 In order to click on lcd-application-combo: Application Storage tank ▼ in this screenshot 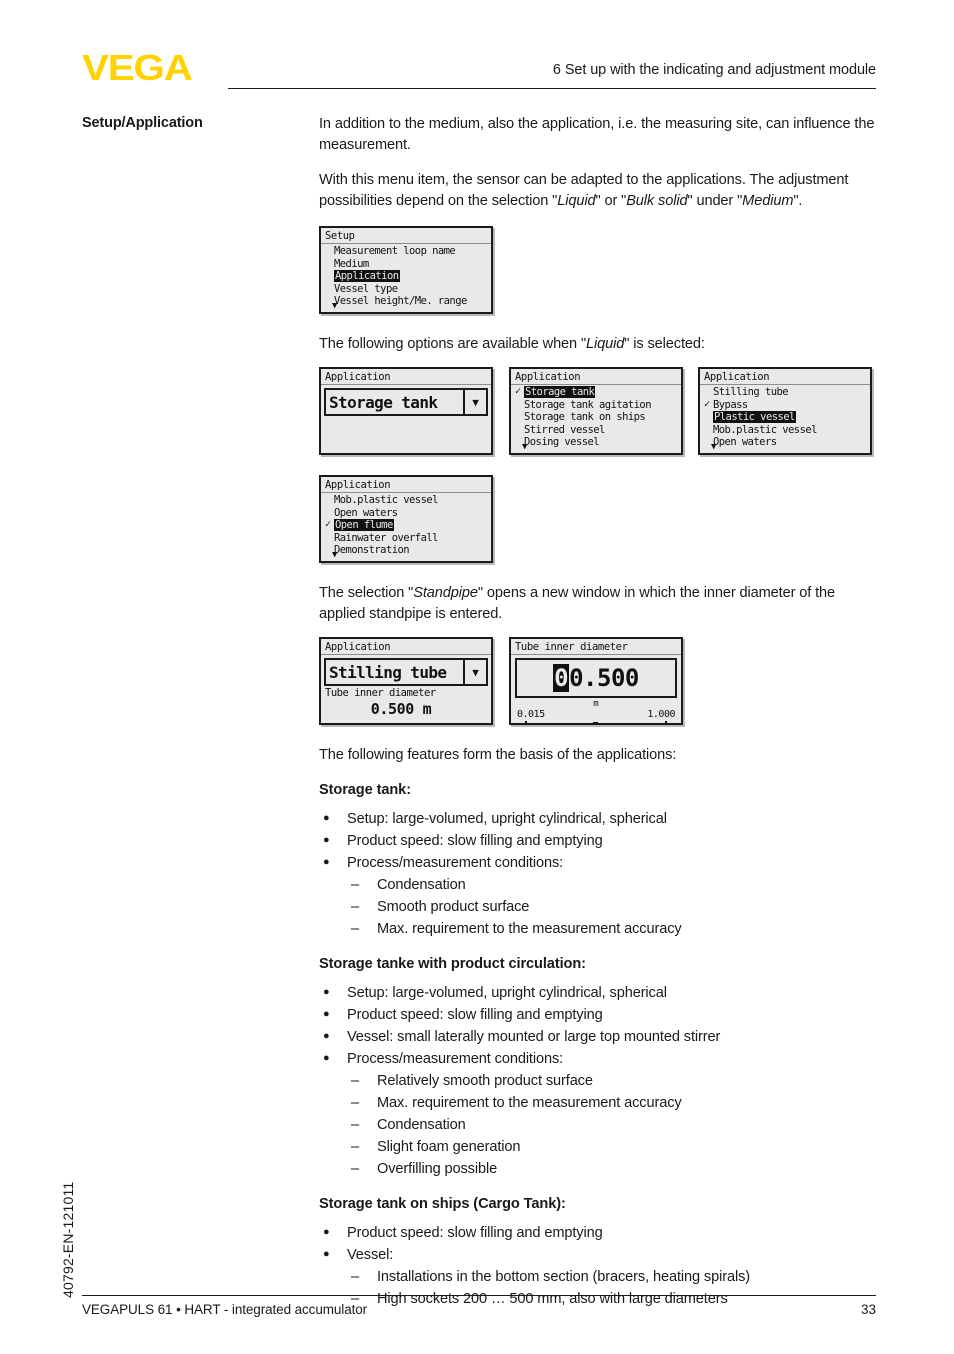, I will do `click(406, 411)`.